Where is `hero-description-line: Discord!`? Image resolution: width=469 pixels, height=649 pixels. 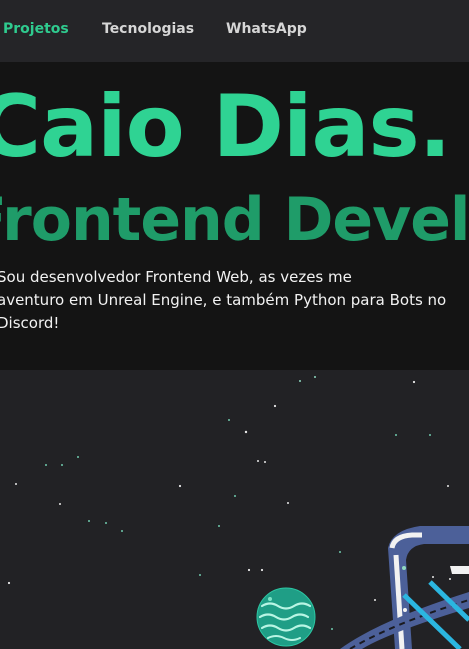 hero-description-line: Discord! is located at coordinates (30, 323).